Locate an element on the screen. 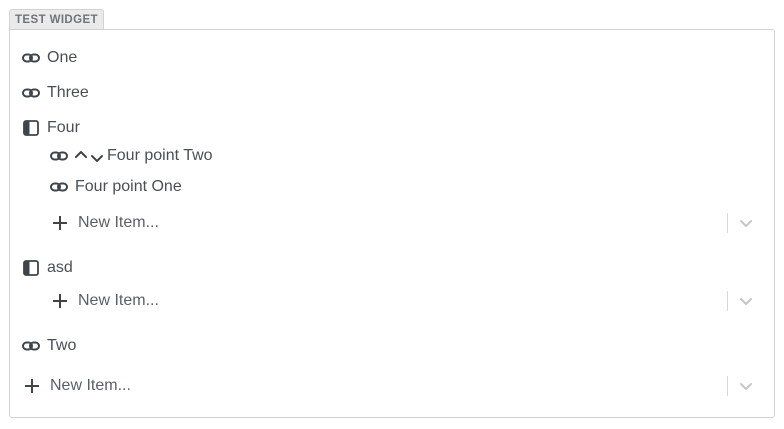 The height and width of the screenshot is (429, 784). move-down-icon is located at coordinates (97, 156).